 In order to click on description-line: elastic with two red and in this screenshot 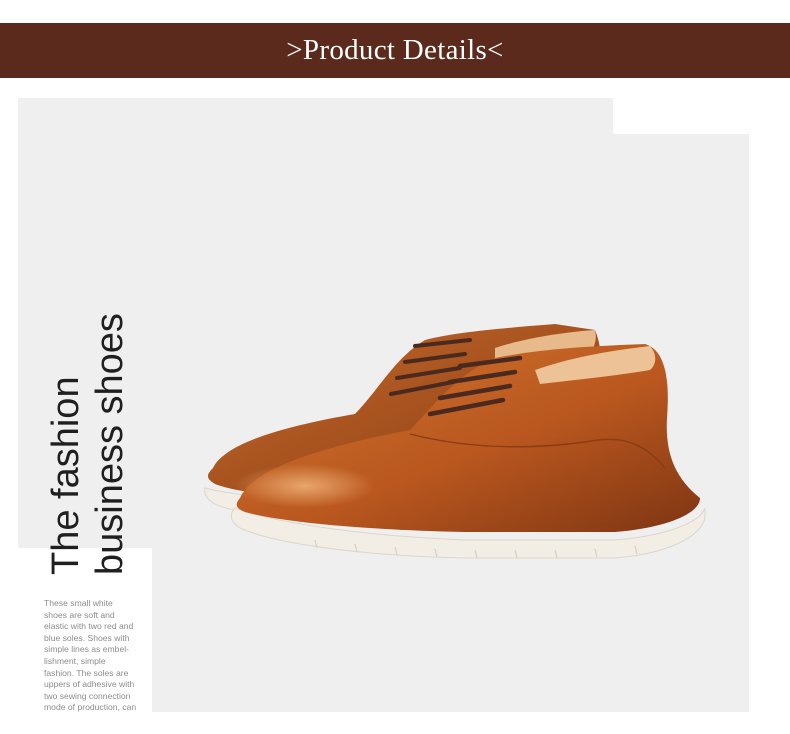, I will do `click(89, 626)`.